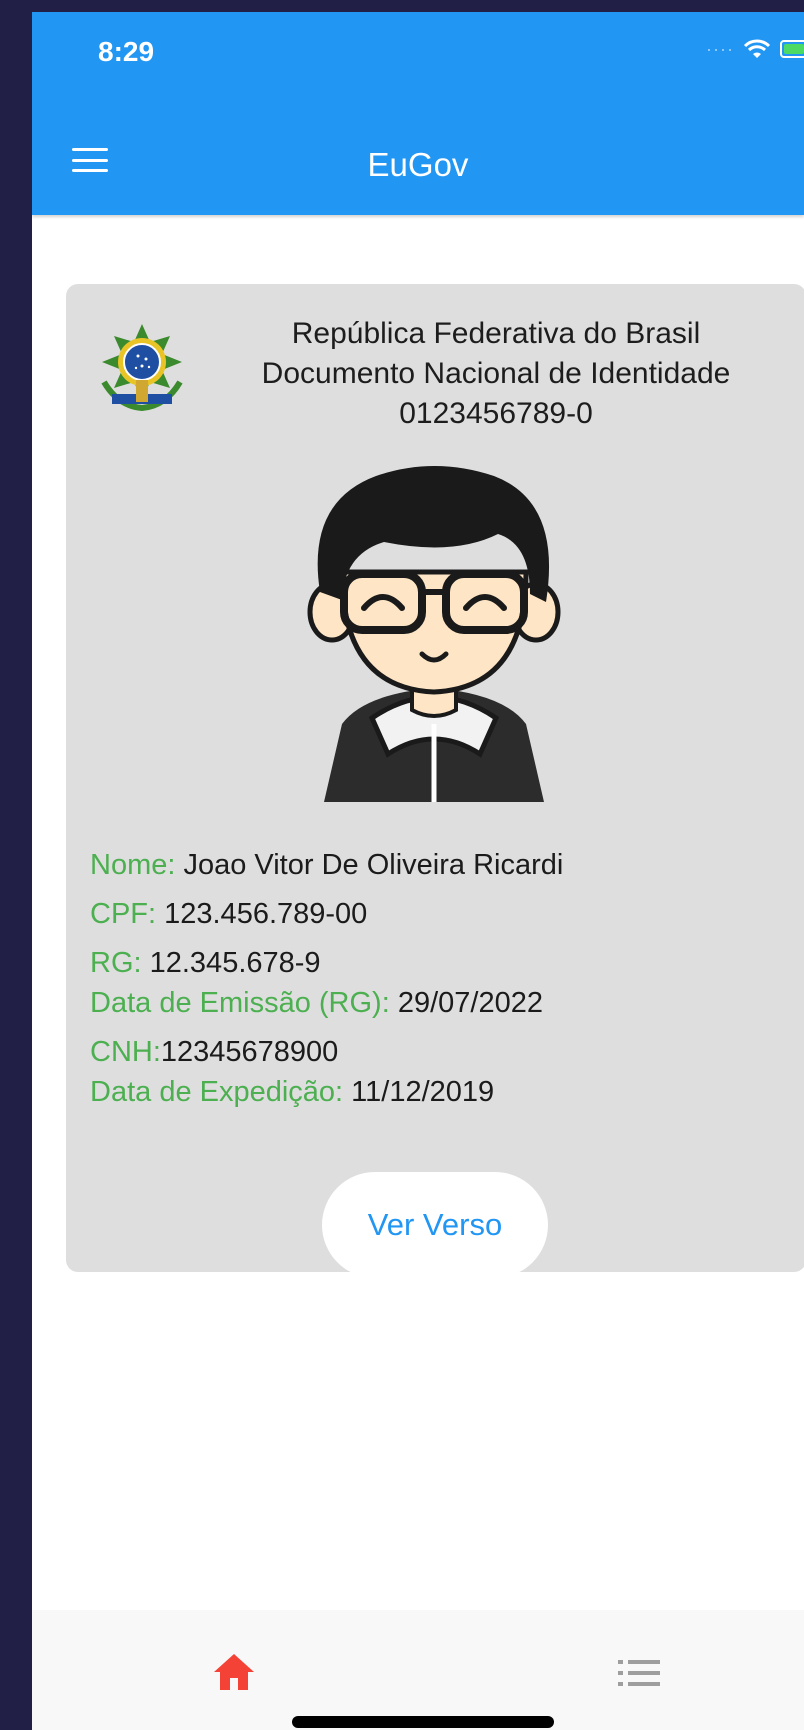 This screenshot has height=1730, width=804. I want to click on header-document-type: Documento Nacional de Identidade, so click(496, 373).